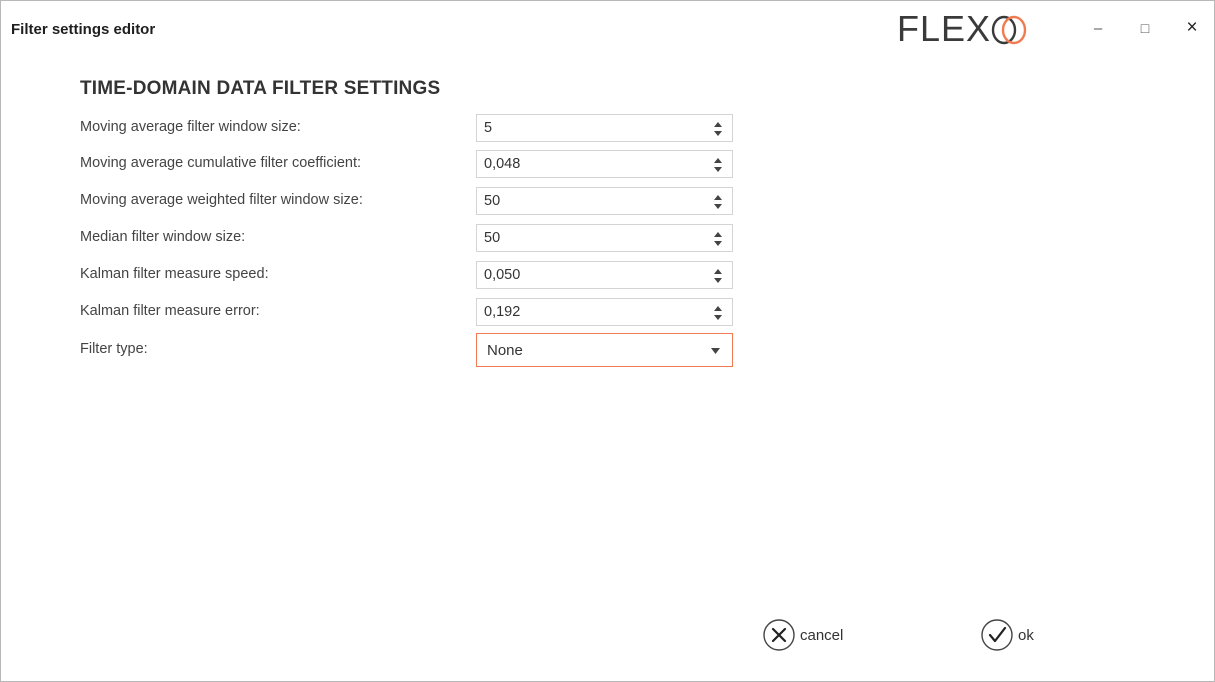 This screenshot has height=682, width=1215. I want to click on flexoo-logo: FLEX, so click(965, 29).